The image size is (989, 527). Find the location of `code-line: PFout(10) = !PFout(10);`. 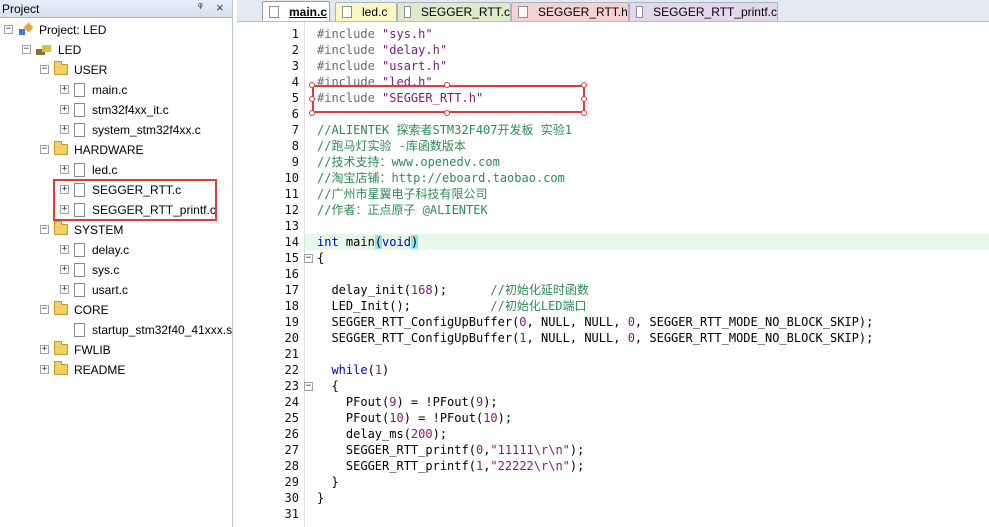

code-line: PFout(10) = !PFout(10); is located at coordinates (414, 418).